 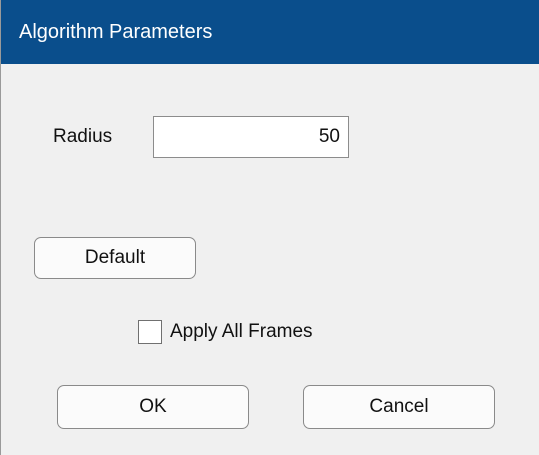 What do you see at coordinates (115, 258) in the screenshot?
I see `default-button: Default` at bounding box center [115, 258].